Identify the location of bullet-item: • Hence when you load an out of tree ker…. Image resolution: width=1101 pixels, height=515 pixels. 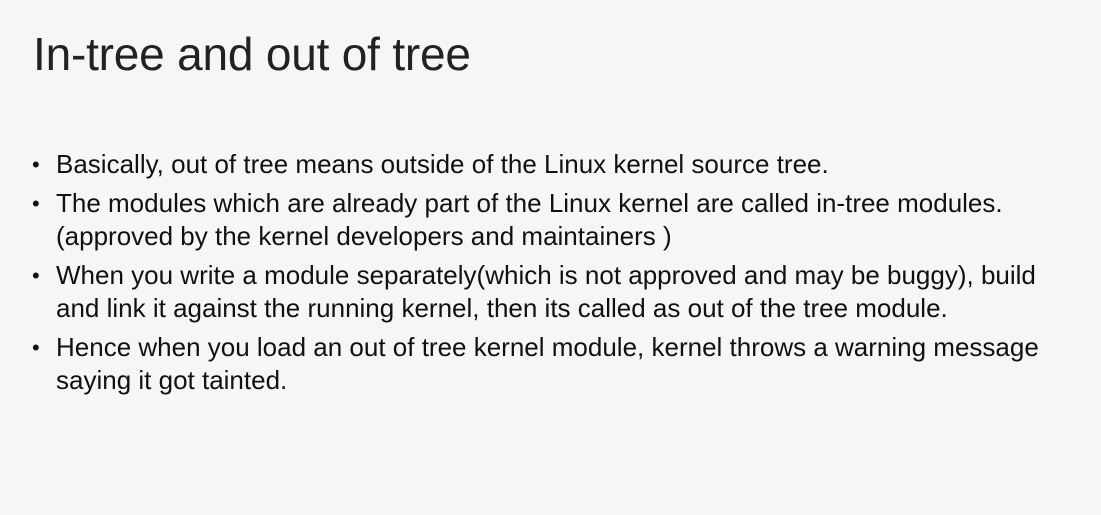
(552, 364).